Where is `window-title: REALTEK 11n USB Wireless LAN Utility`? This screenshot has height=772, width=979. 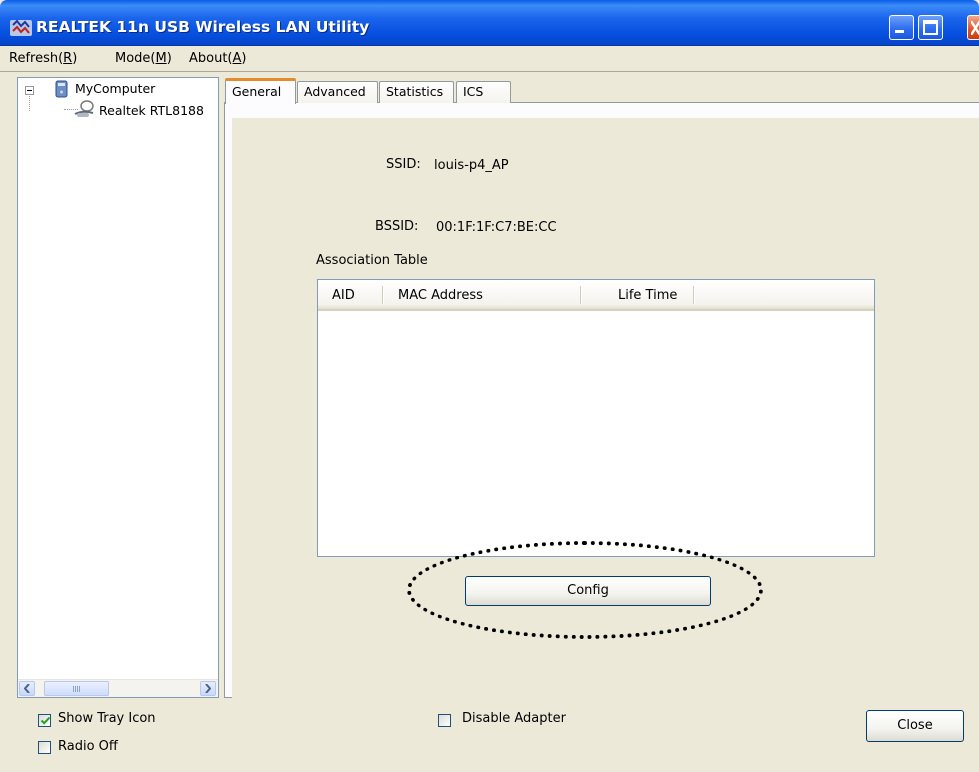
window-title: REALTEK 11n USB Wireless LAN Utility is located at coordinates (203, 27).